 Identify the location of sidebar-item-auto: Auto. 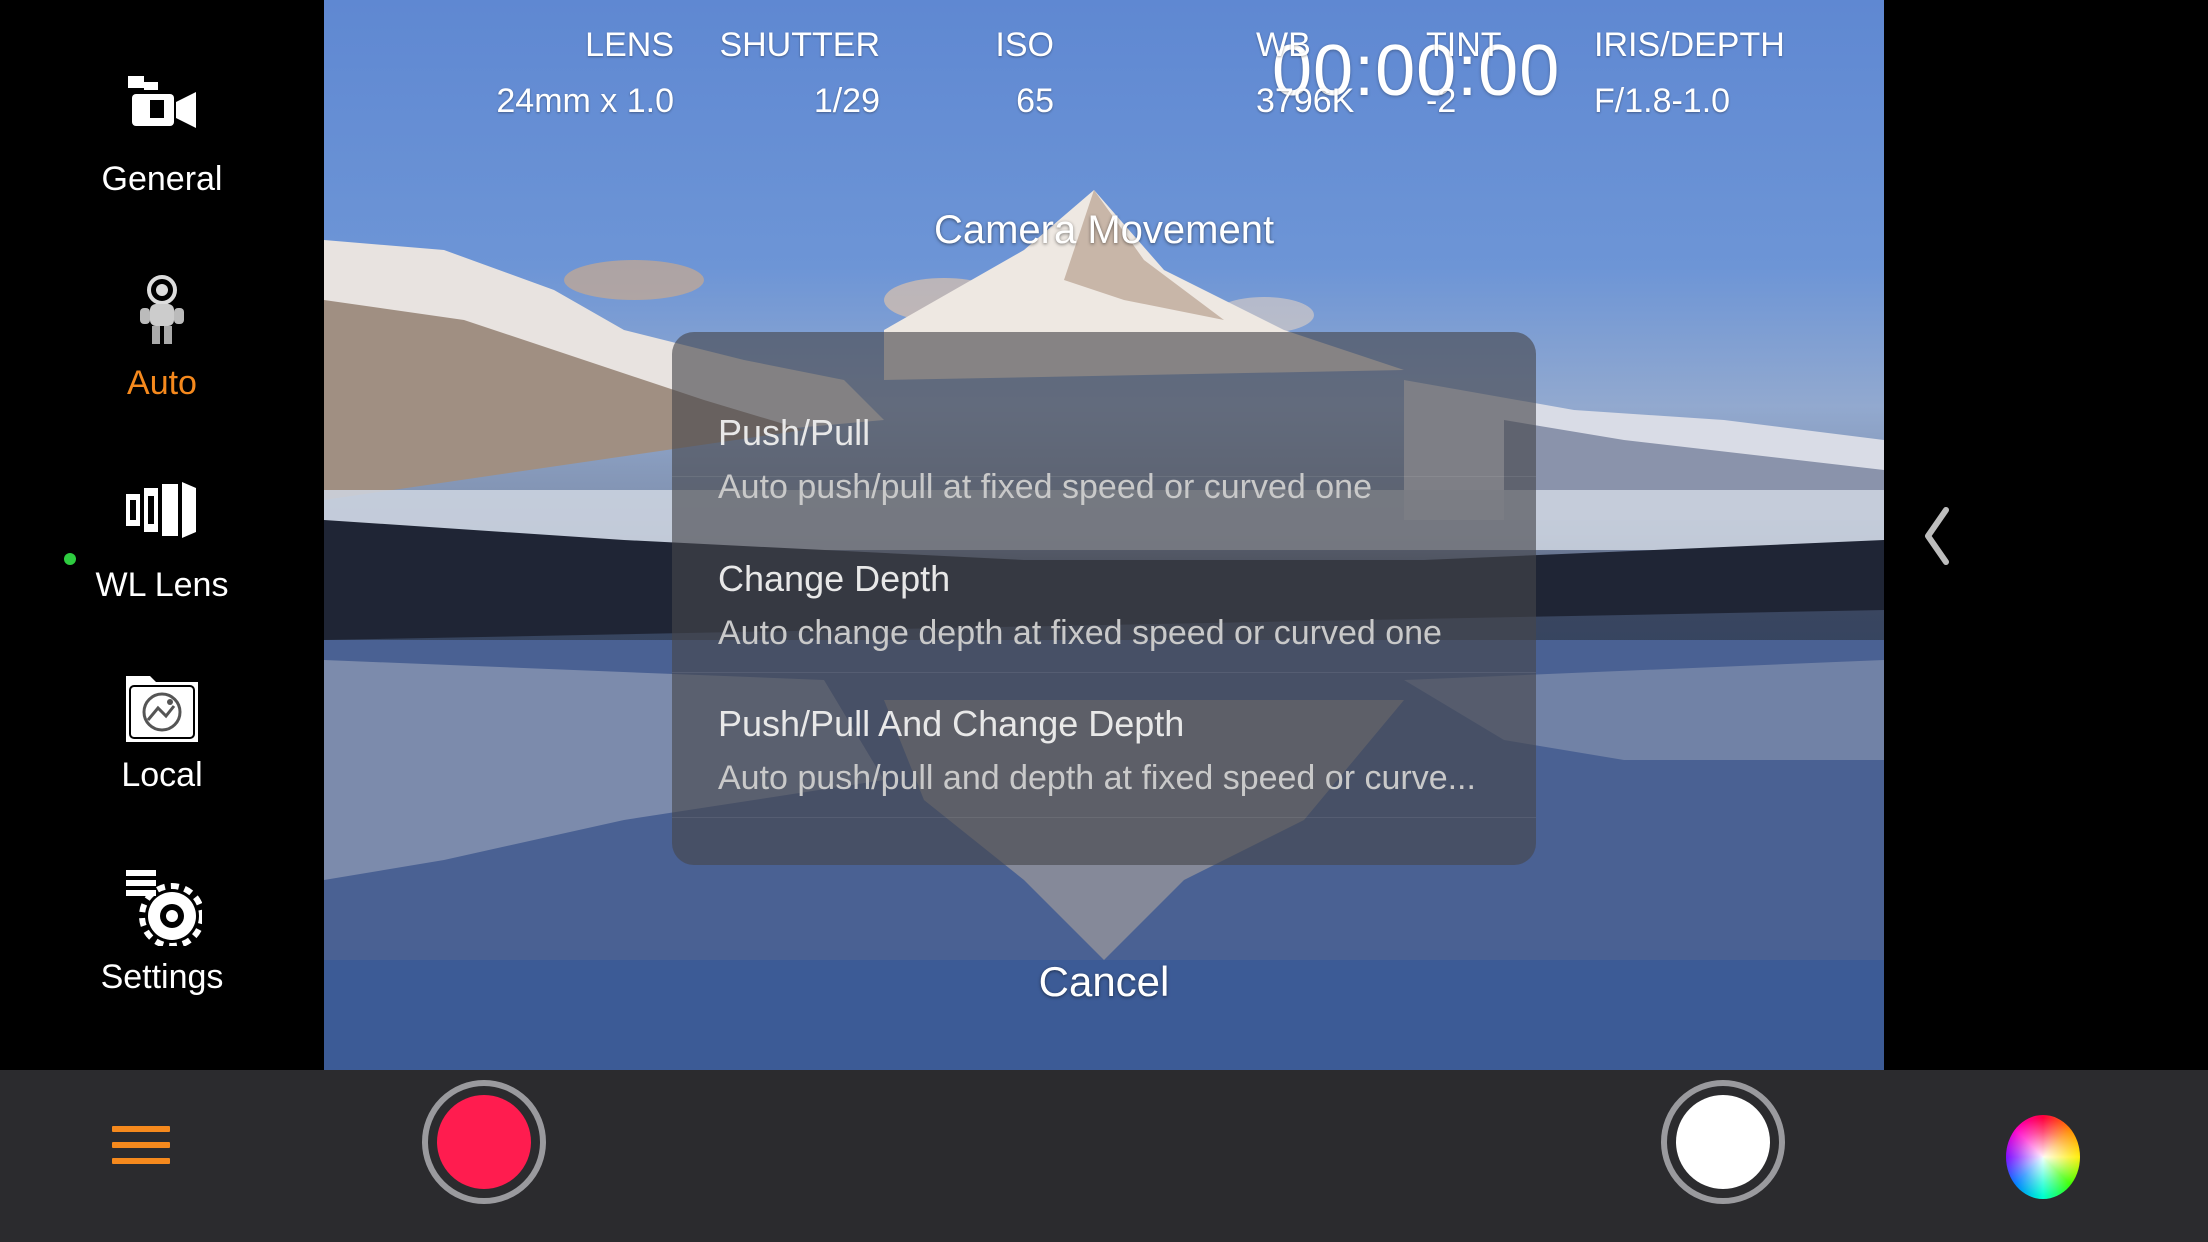
(162, 362).